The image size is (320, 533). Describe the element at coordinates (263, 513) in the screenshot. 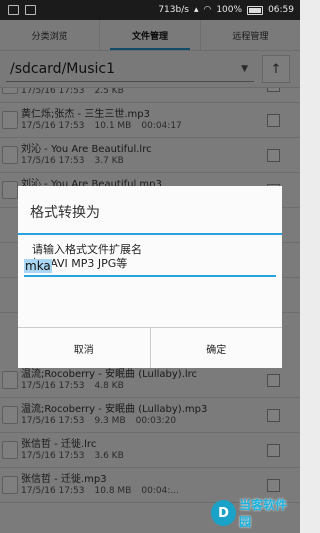

I see `watermark-text: 当客软件园` at that location.